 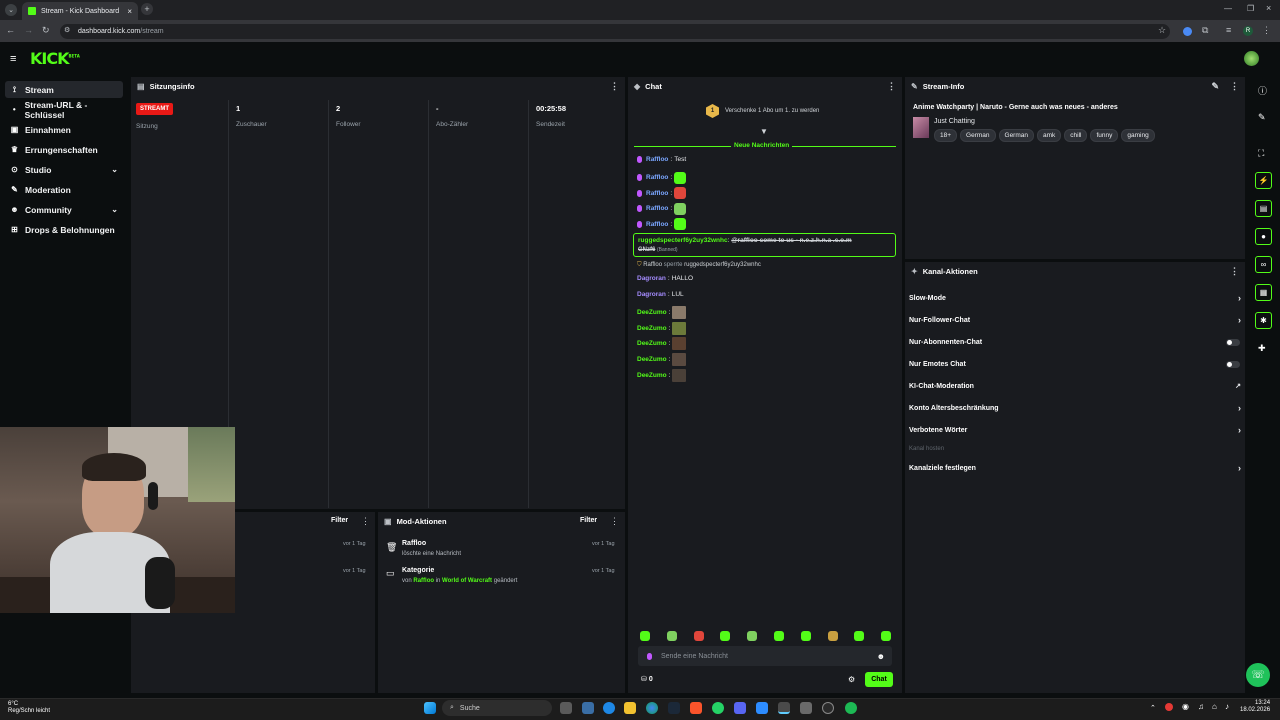 What do you see at coordinates (879, 679) in the screenshot?
I see `send-chat-button: Chat` at bounding box center [879, 679].